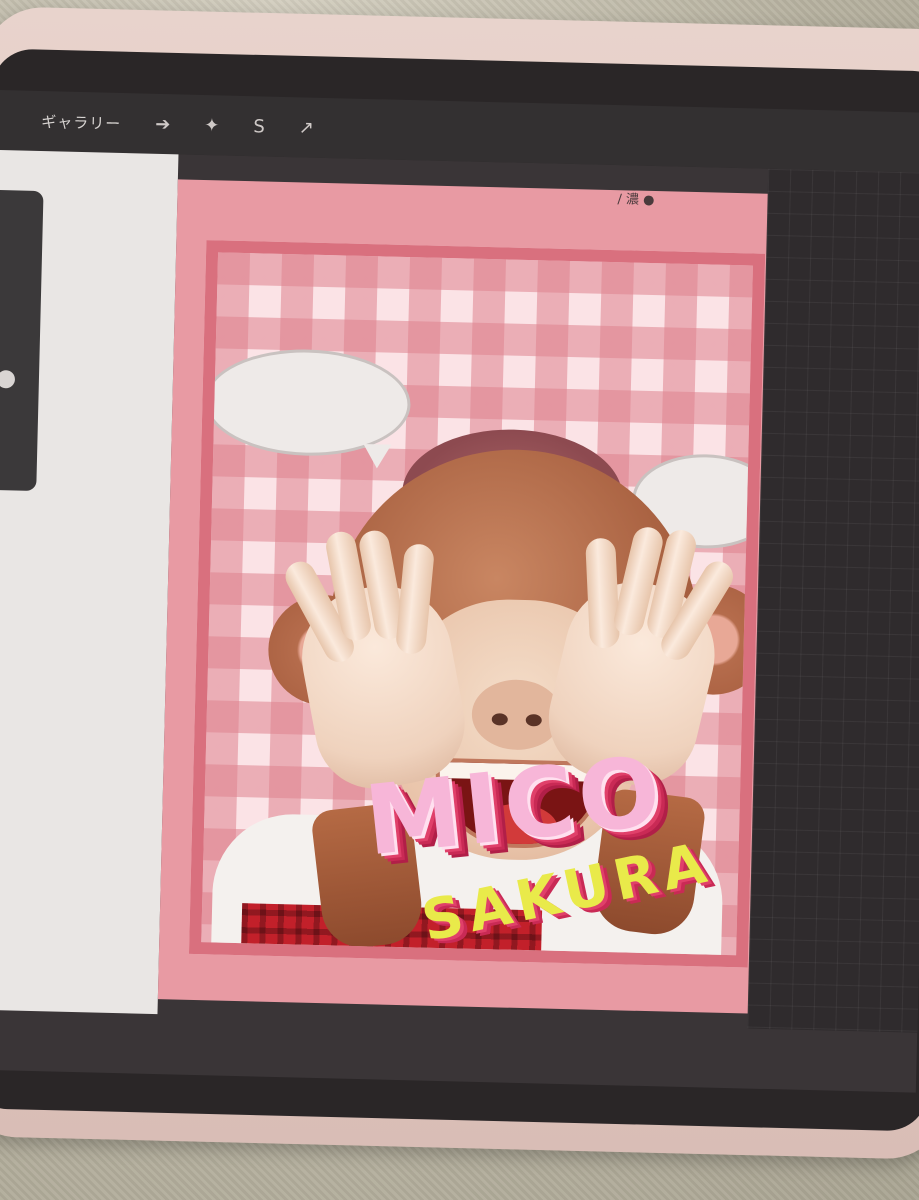  What do you see at coordinates (499, 719) in the screenshot?
I see `nostril-left` at bounding box center [499, 719].